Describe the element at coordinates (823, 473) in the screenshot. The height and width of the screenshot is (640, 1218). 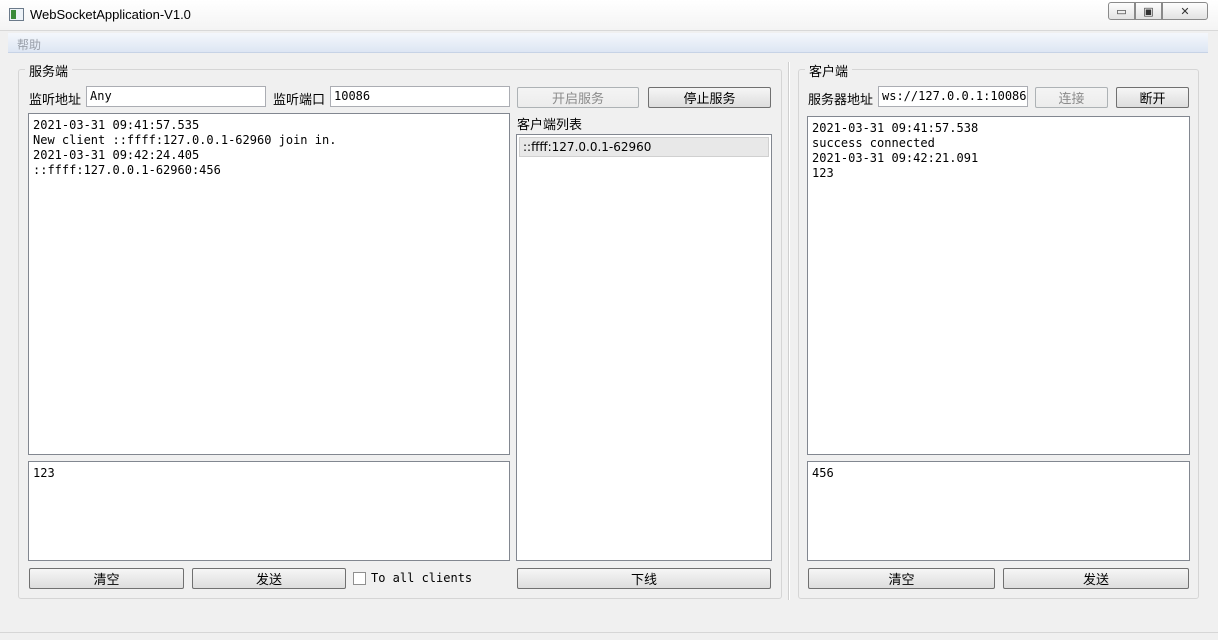
I see `send-text: 456` at that location.